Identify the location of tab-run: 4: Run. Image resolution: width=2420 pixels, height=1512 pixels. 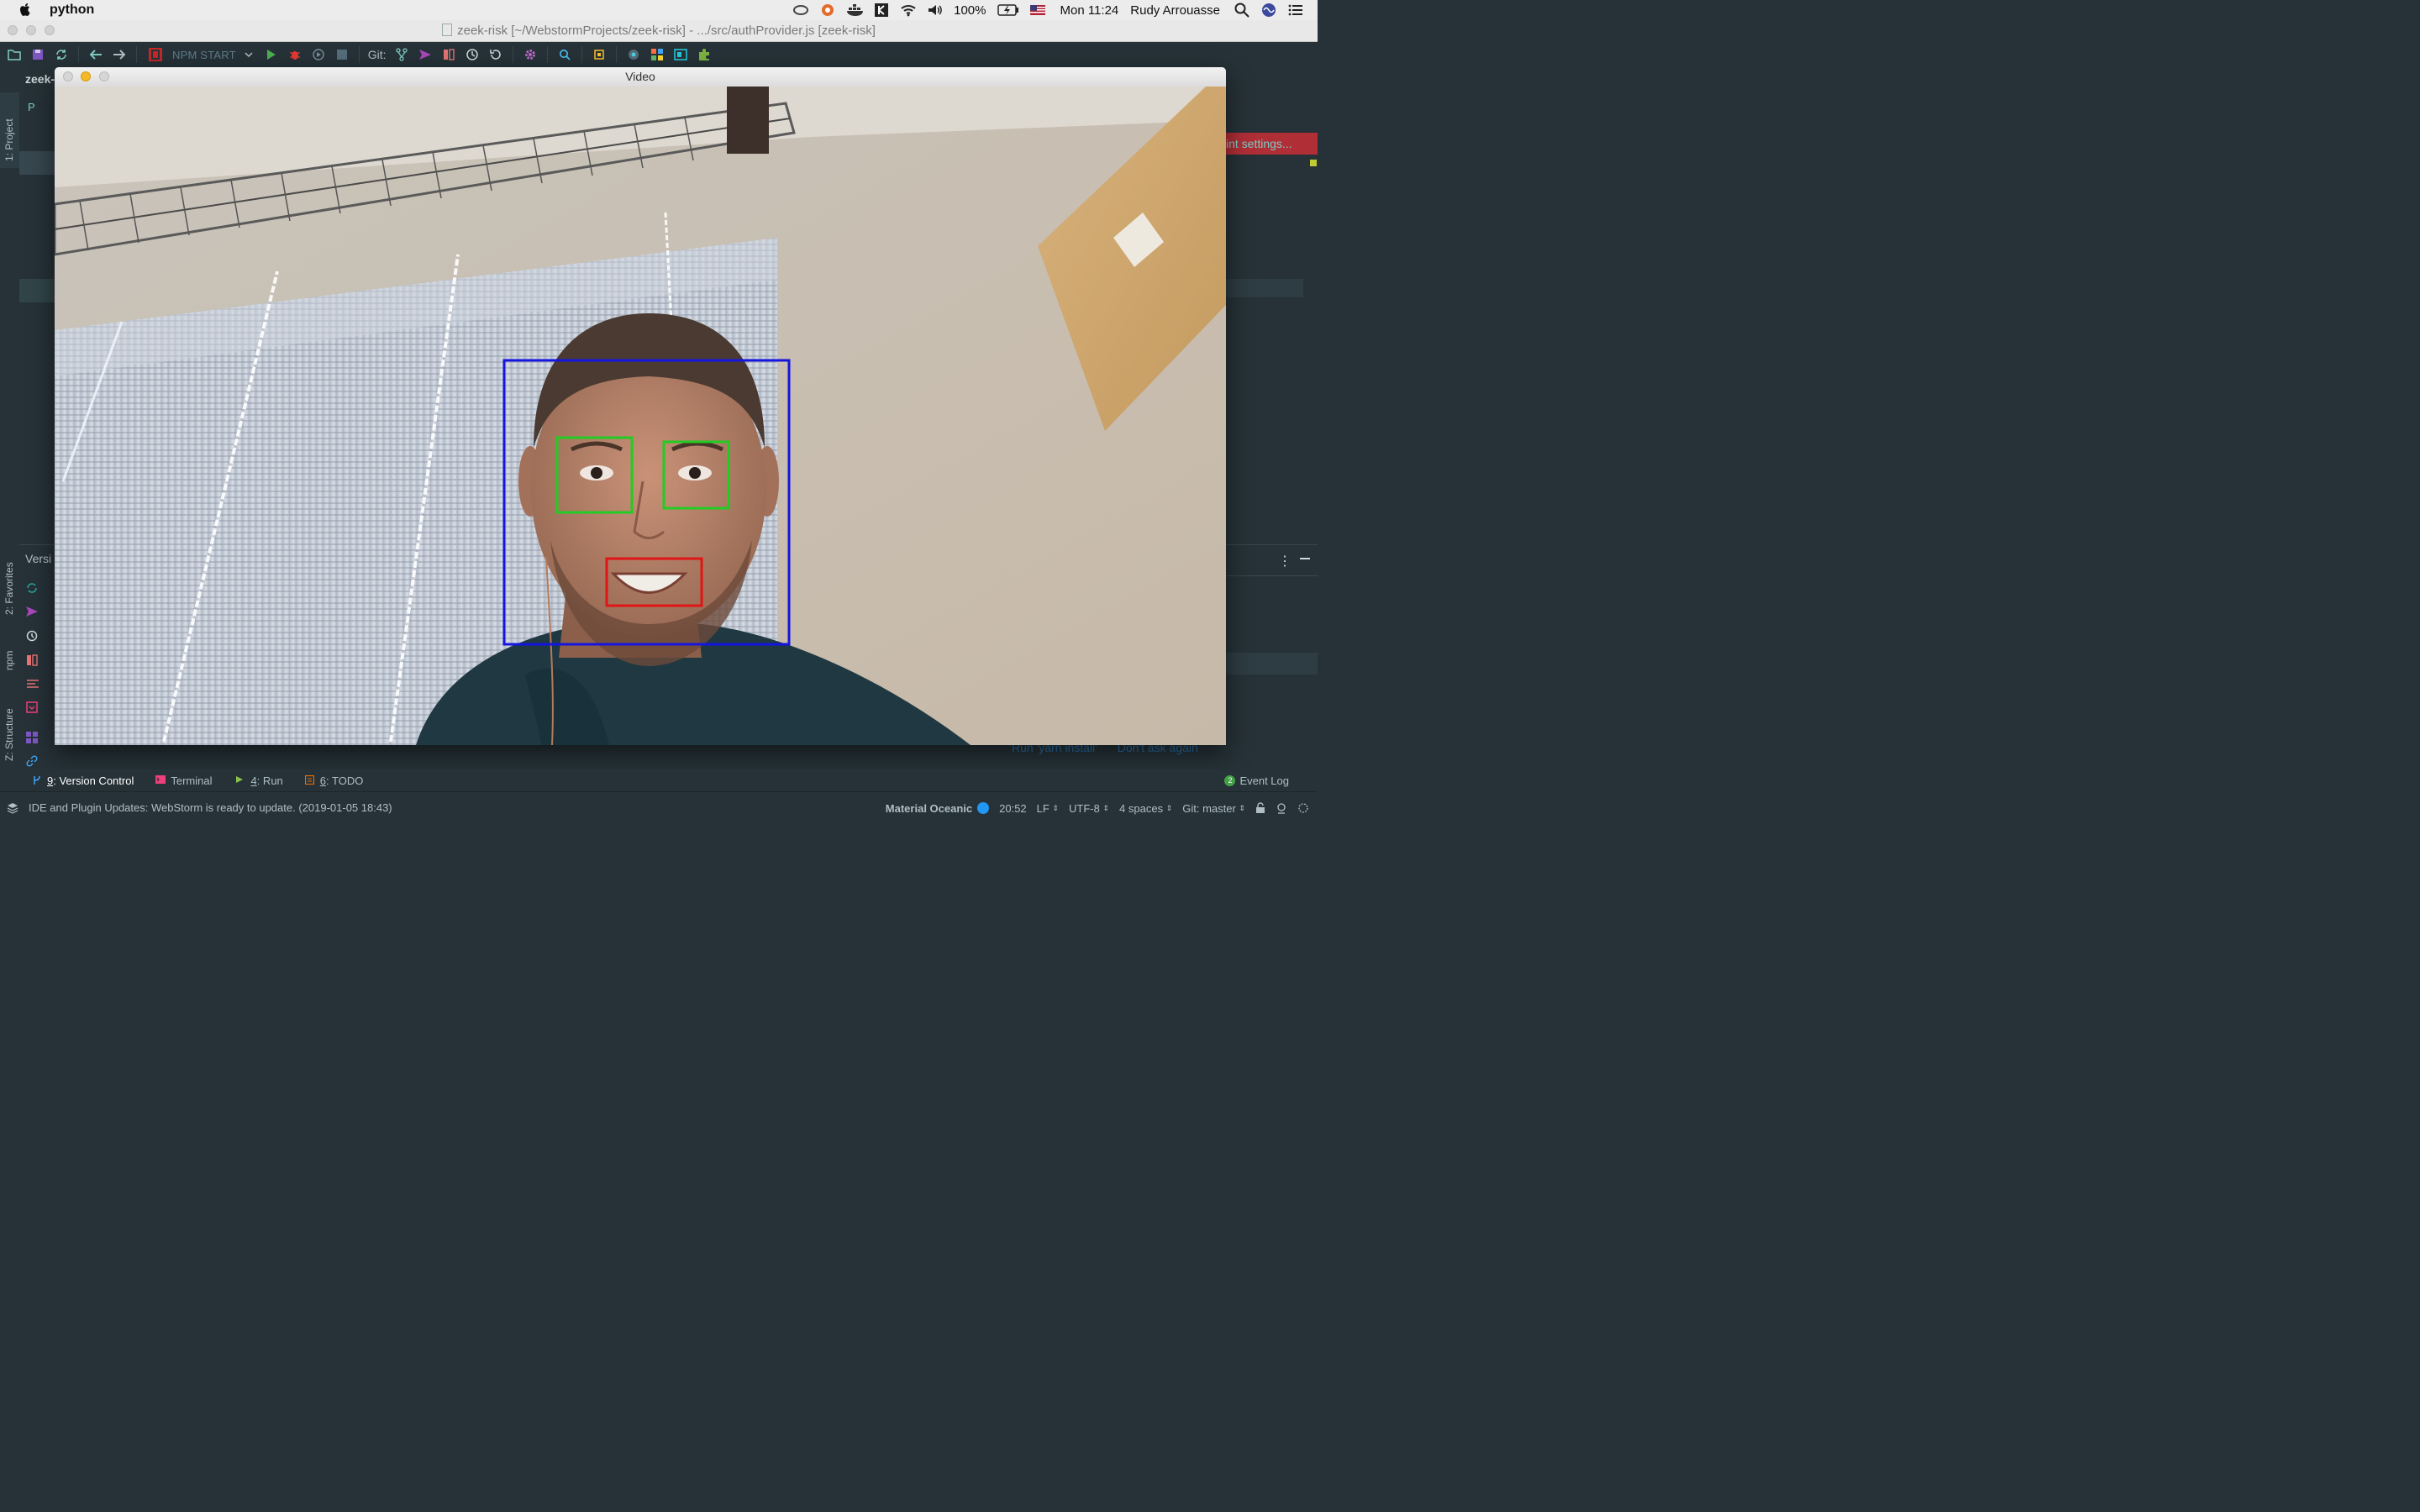
(259, 780).